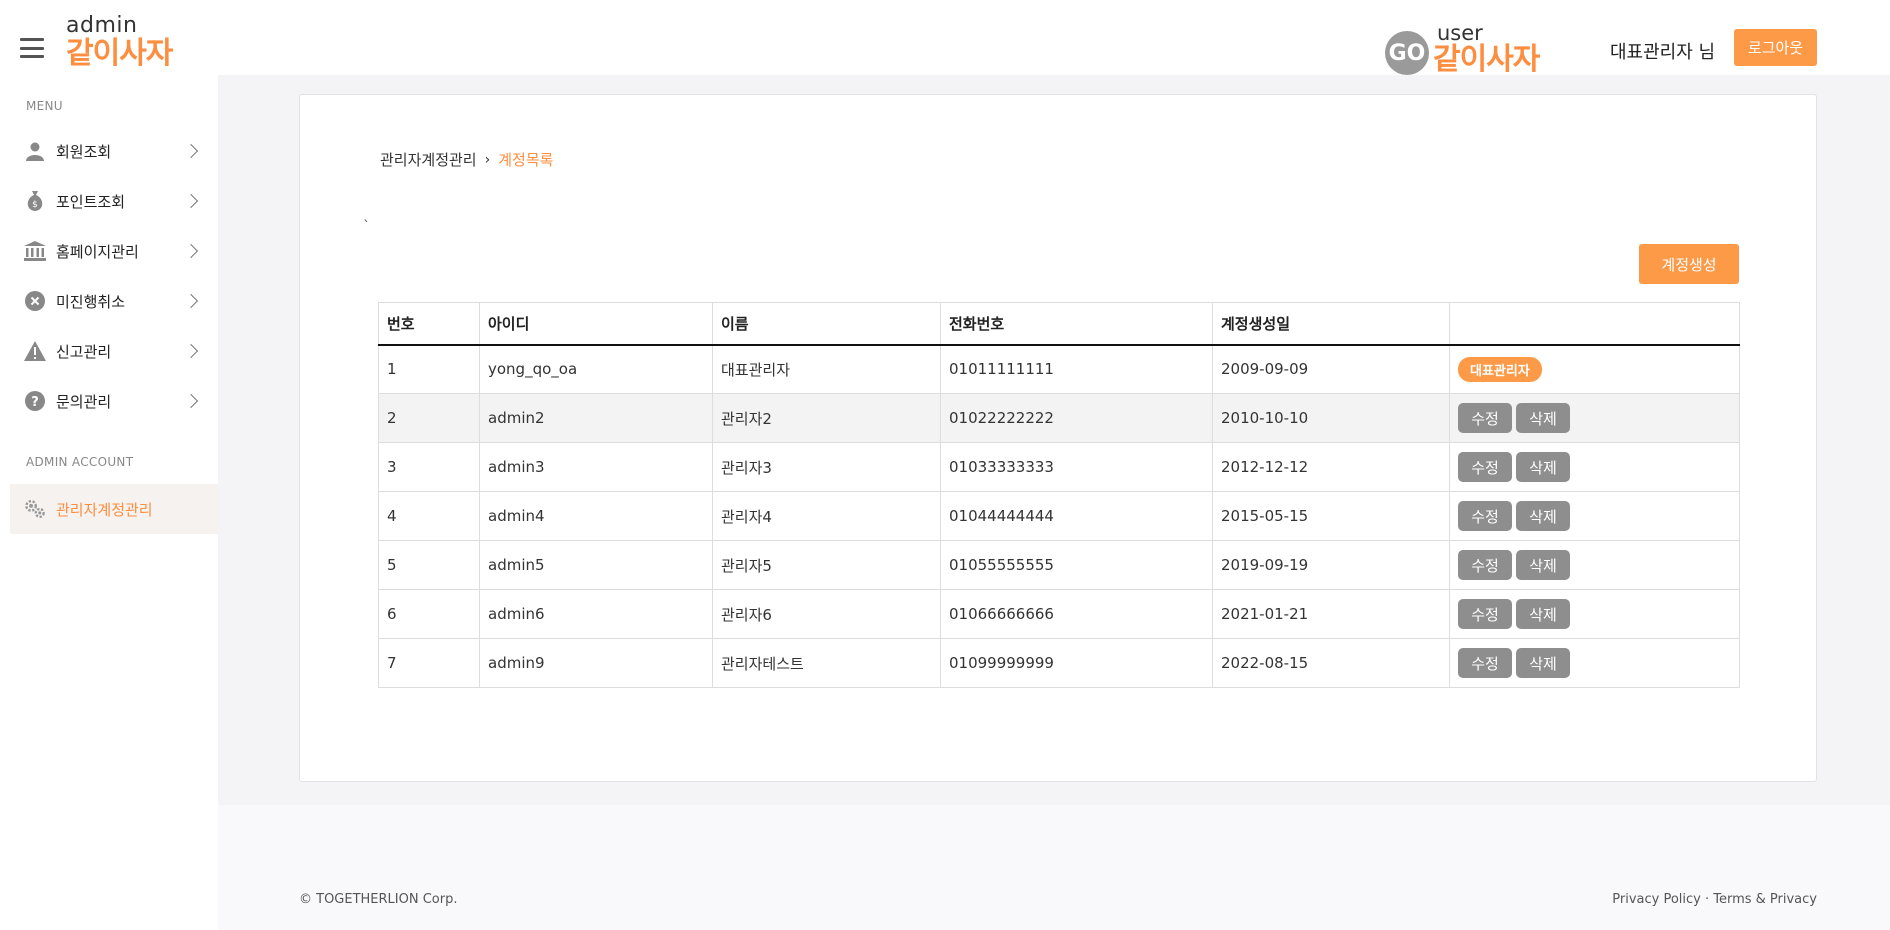  I want to click on cell-created: 2019-09-19, so click(1331, 565).